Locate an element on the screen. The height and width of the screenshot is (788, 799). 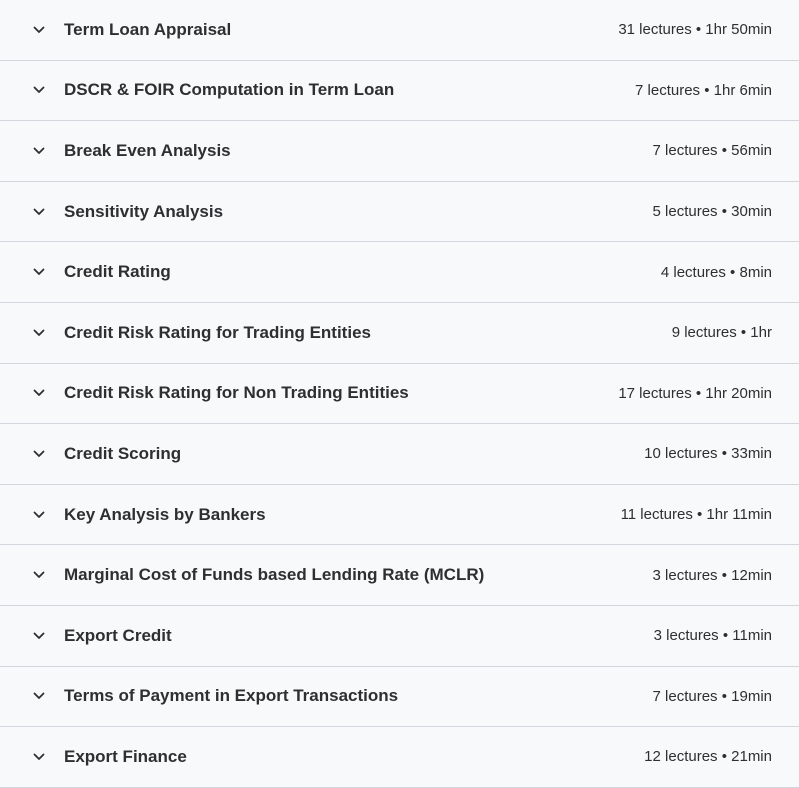
section-title: Term Loan Appraisal is located at coordinates (148, 29).